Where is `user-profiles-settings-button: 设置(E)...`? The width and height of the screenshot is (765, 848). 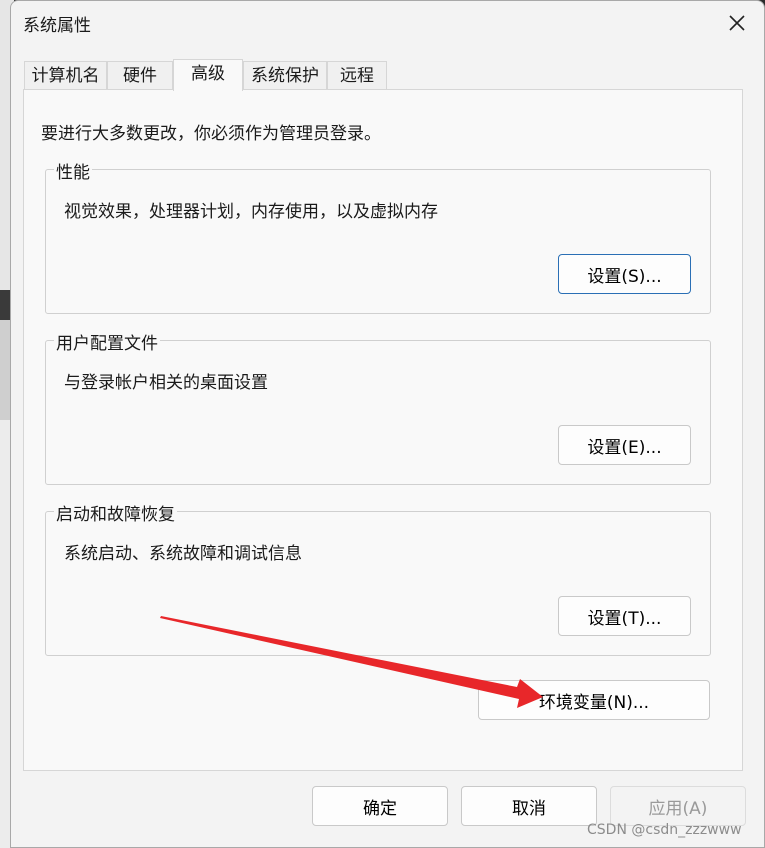
user-profiles-settings-button: 设置(E)... is located at coordinates (624, 445).